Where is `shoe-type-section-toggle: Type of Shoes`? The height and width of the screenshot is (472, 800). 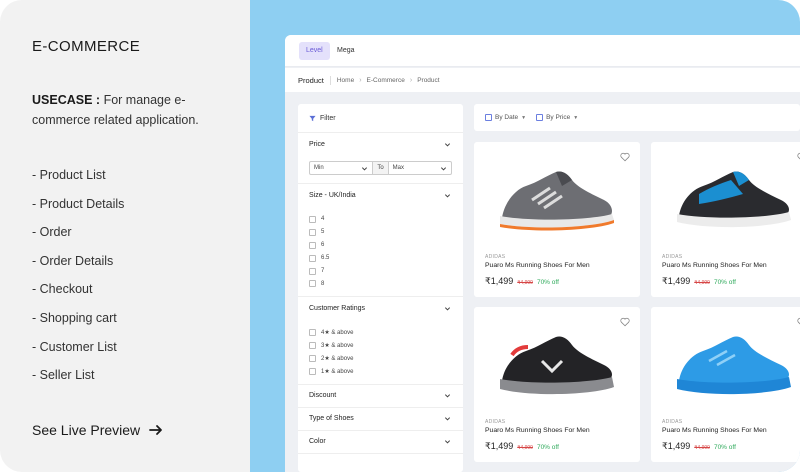 shoe-type-section-toggle: Type of Shoes is located at coordinates (380, 419).